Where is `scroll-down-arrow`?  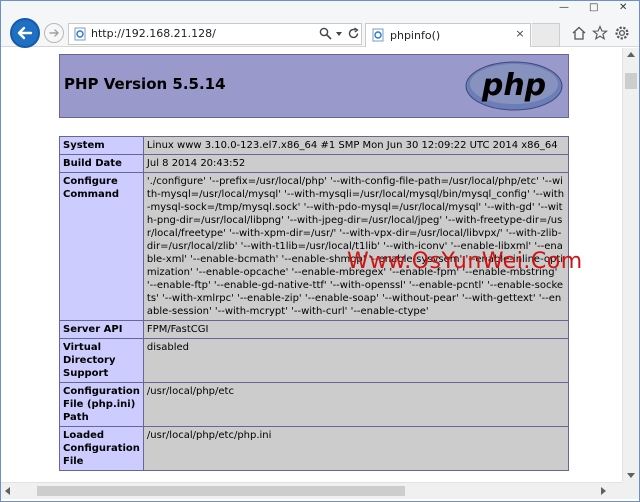
scroll-down-arrow is located at coordinates (631, 475).